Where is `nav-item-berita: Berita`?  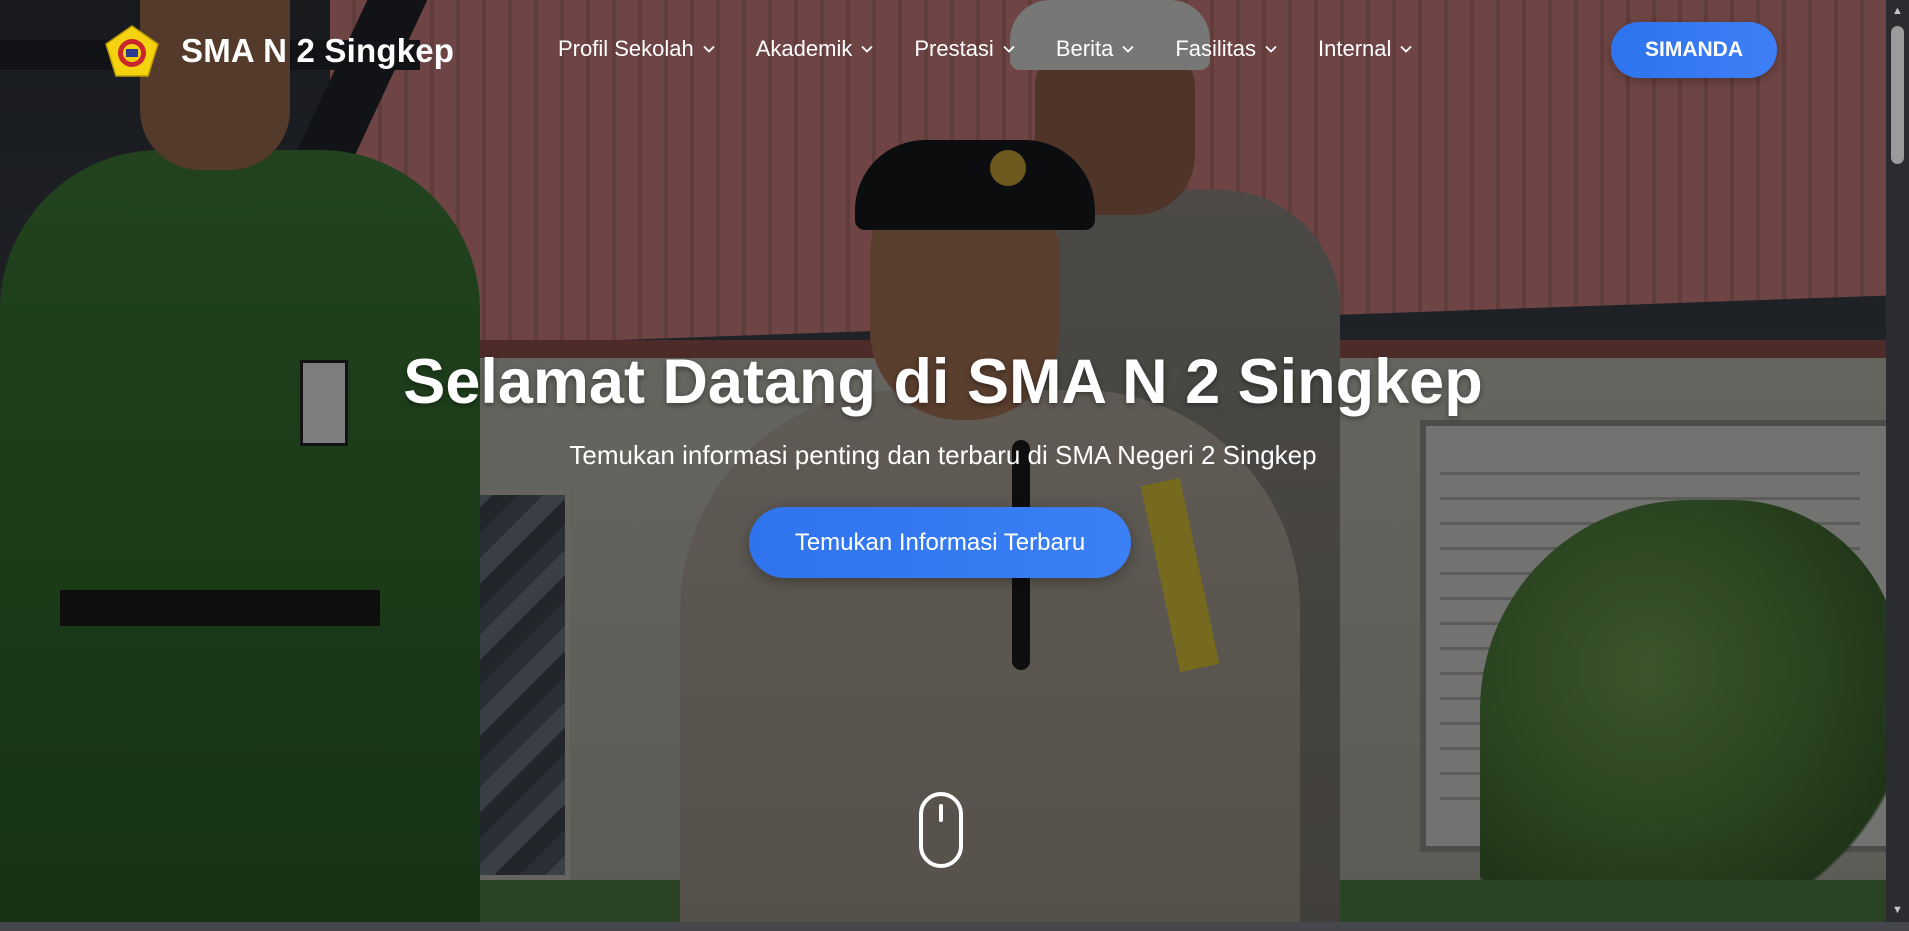
nav-item-berita: Berita is located at coordinates (1095, 49).